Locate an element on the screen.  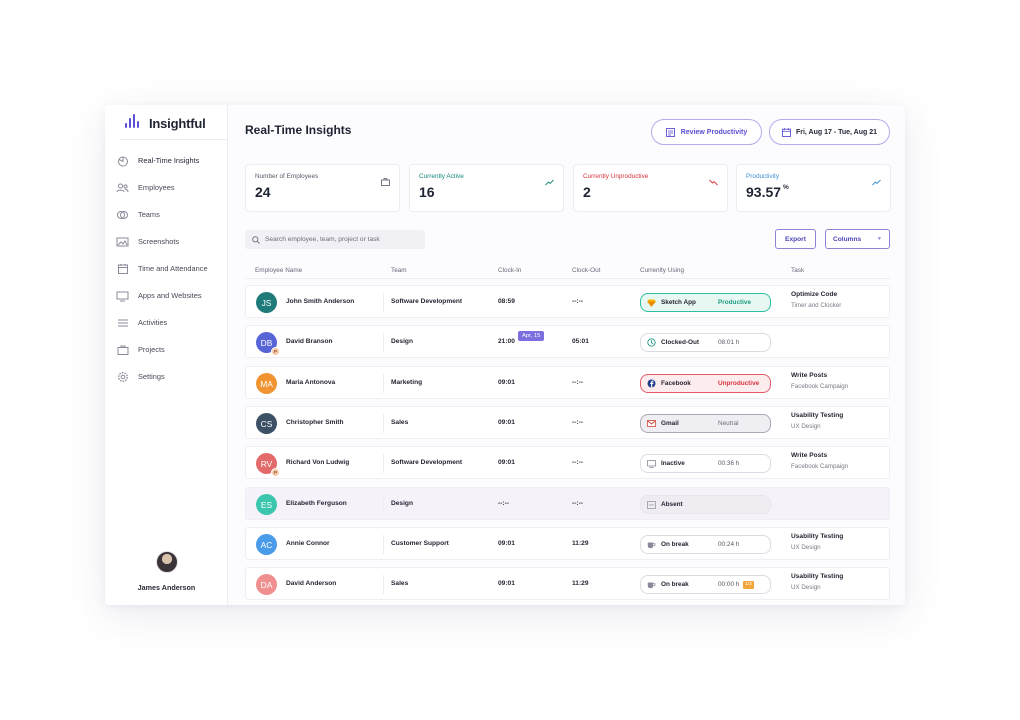
currently-using-pill: Sketch App Productive is located at coordinates (705, 302).